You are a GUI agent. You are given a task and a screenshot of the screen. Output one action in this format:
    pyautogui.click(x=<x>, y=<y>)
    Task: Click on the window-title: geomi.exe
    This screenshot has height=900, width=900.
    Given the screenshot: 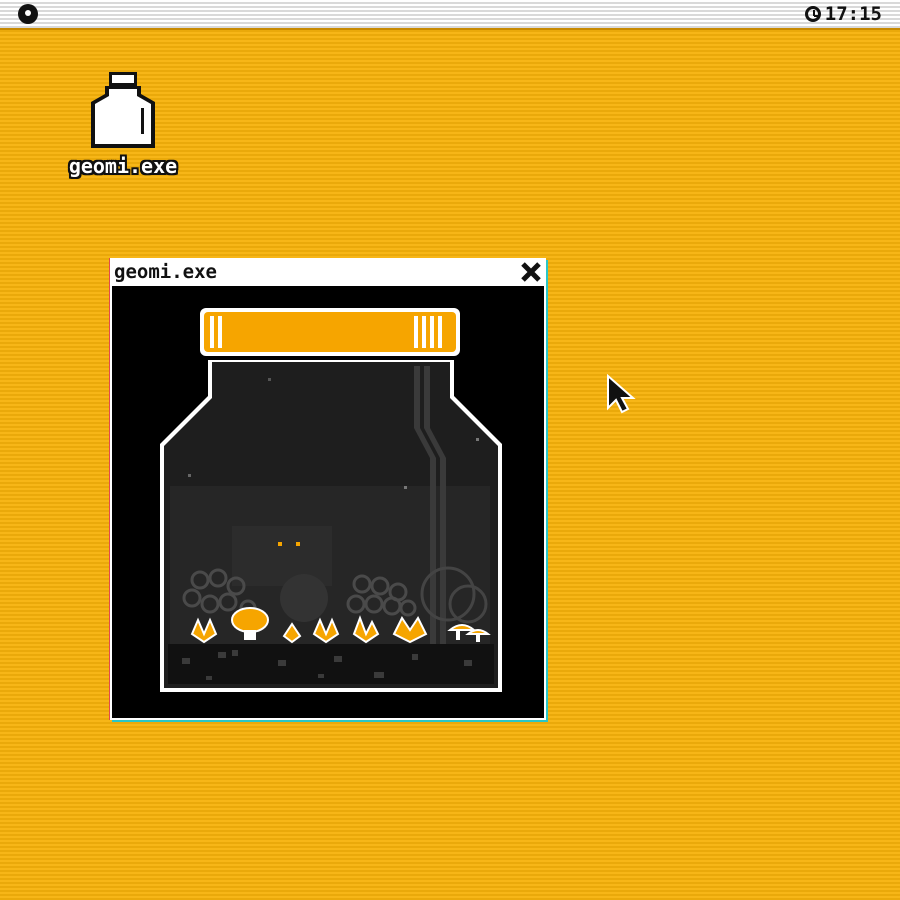 What is the action you would take?
    pyautogui.click(x=165, y=272)
    